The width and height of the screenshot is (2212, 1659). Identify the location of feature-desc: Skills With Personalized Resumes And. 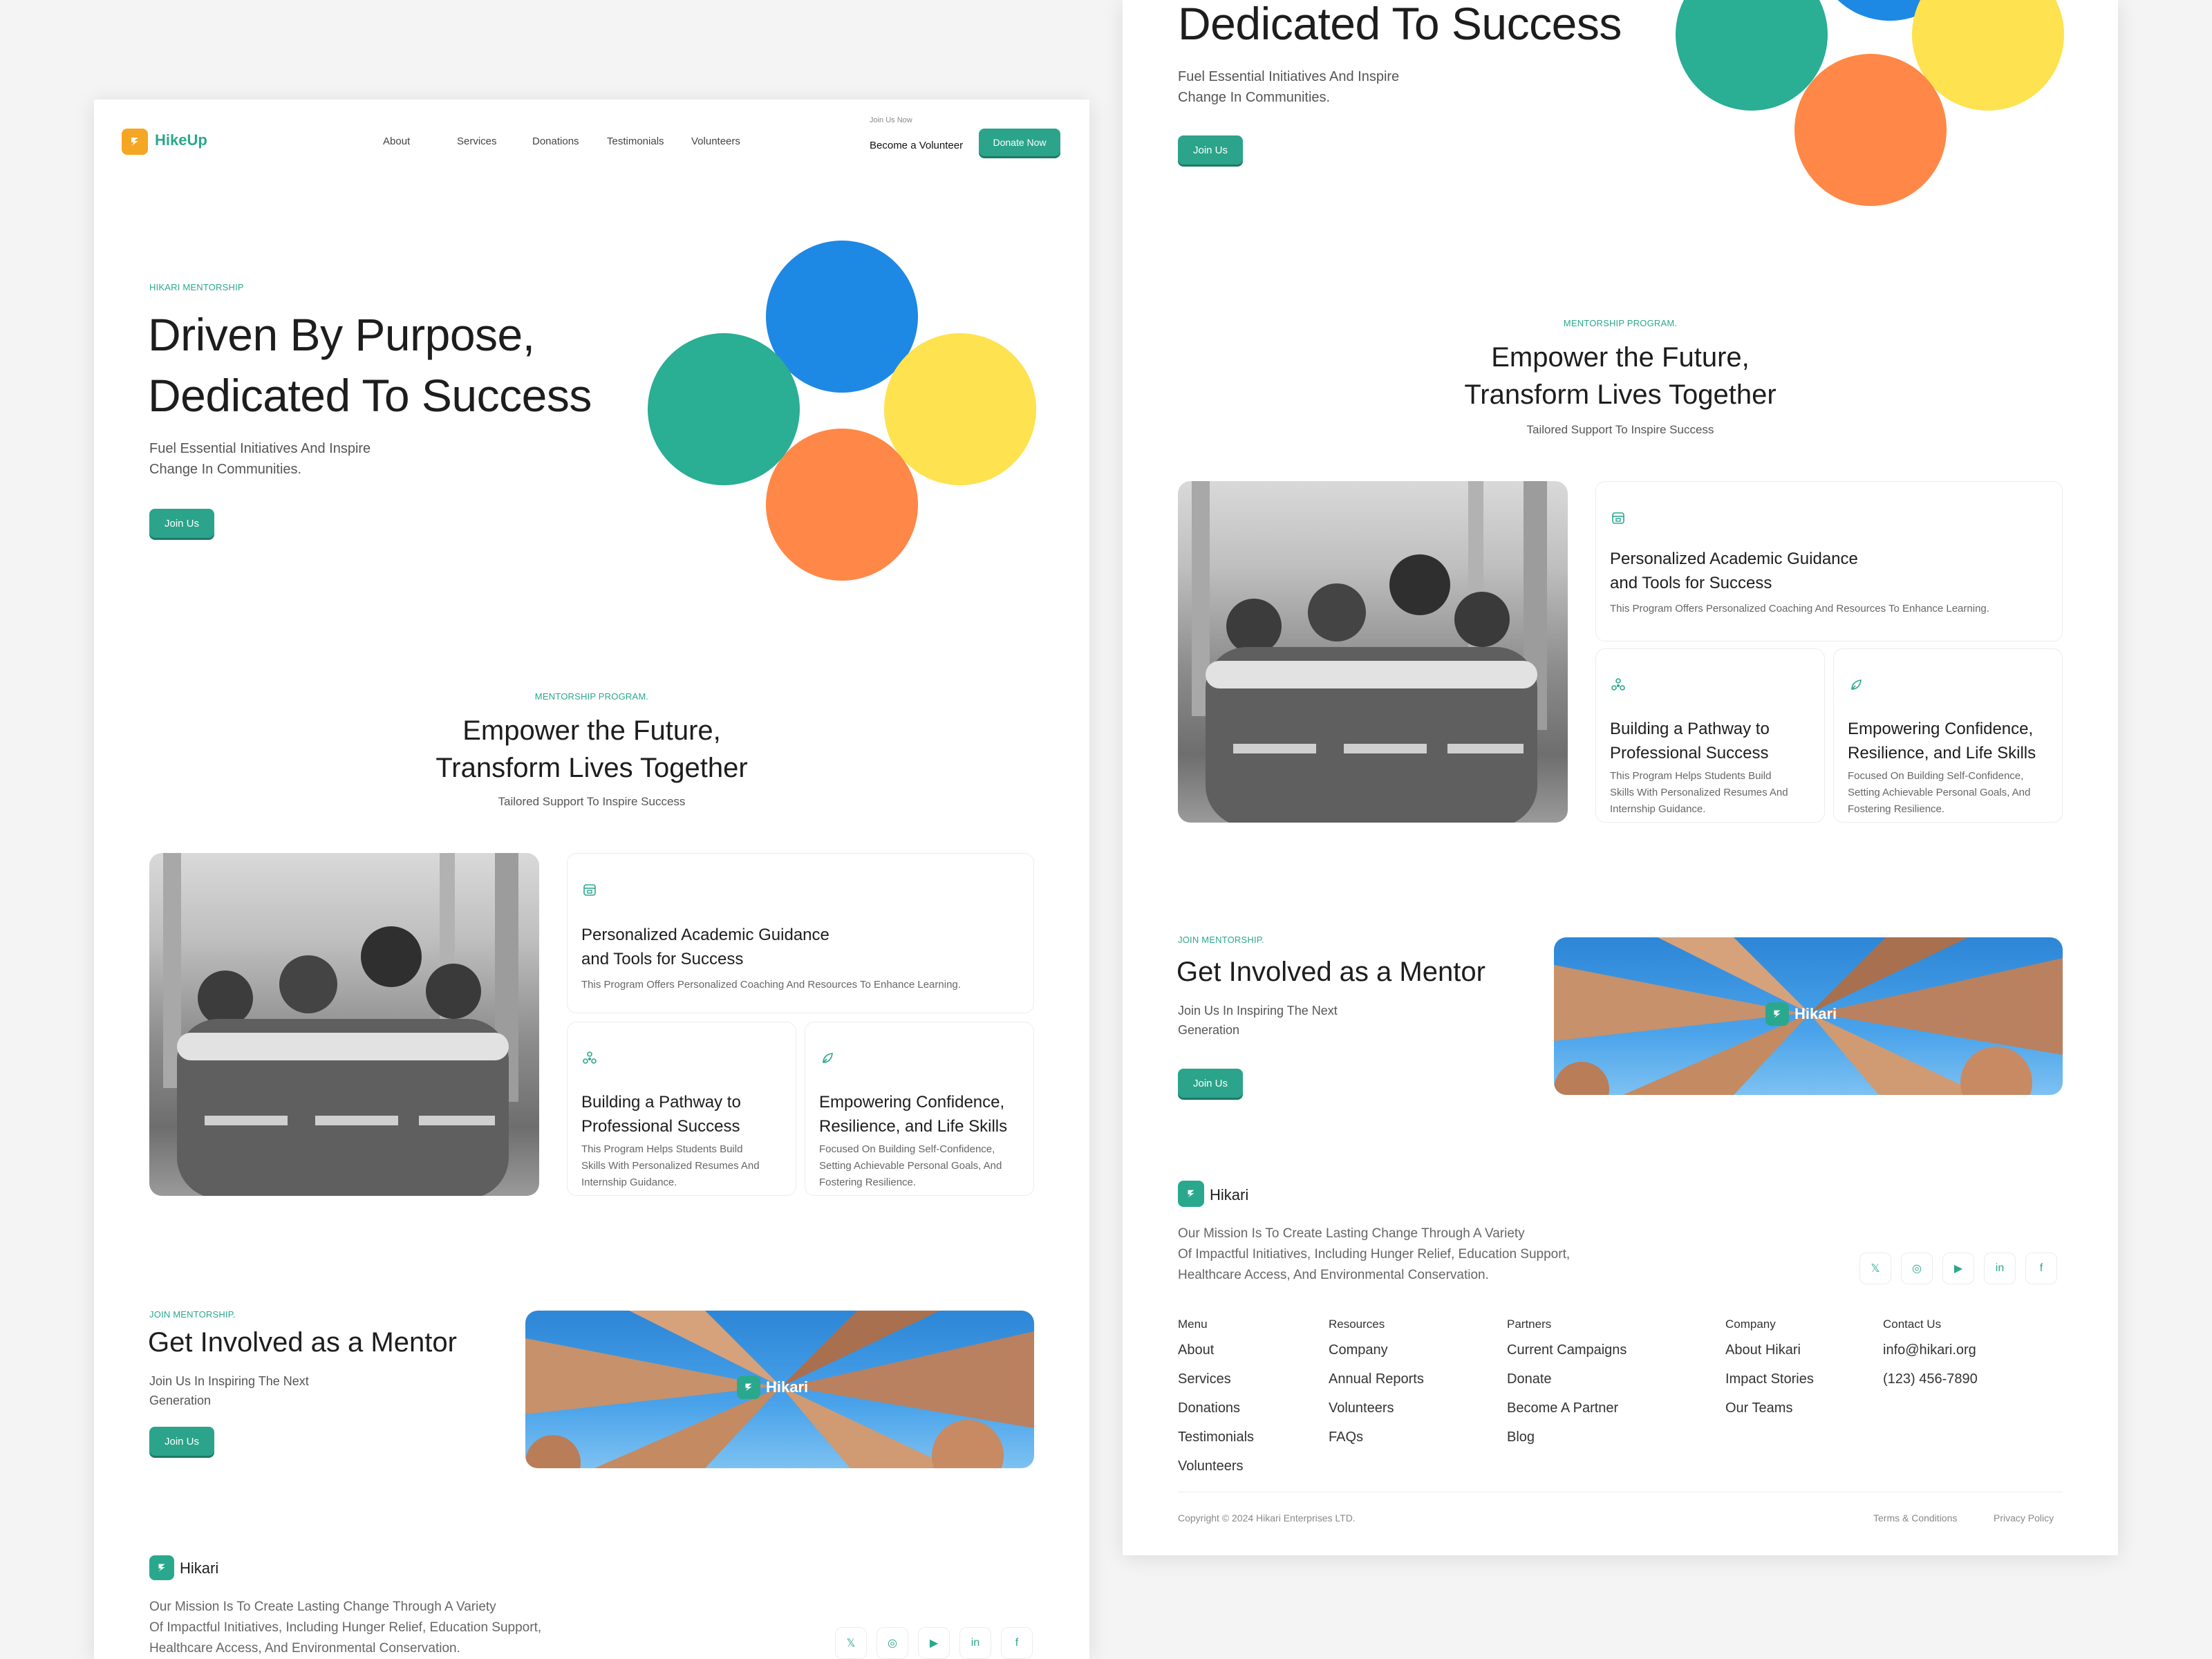
(670, 1166).